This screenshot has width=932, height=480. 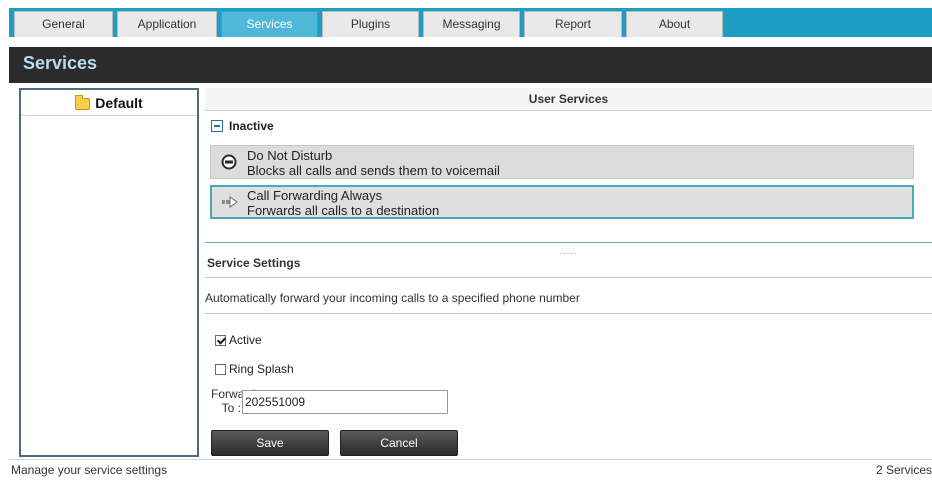 What do you see at coordinates (345, 402) in the screenshot?
I see `forward-to-input` at bounding box center [345, 402].